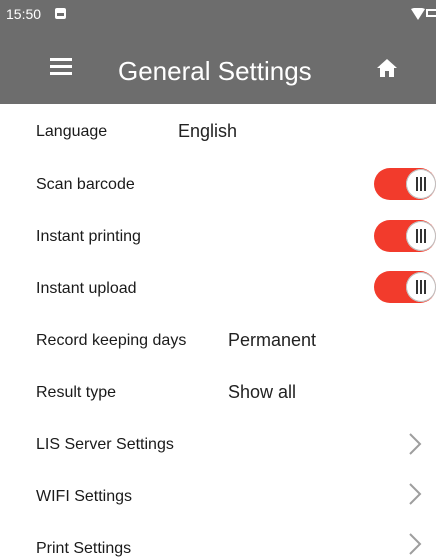 Image resolution: width=436 pixels, height=559 pixels. I want to click on wifi-settings-row: WIFI Settings, so click(218, 497).